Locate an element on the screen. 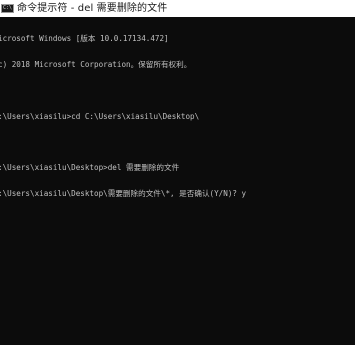  console-line-version: icrosoft Windows [版本 10.0.17134.472] is located at coordinates (84, 39).